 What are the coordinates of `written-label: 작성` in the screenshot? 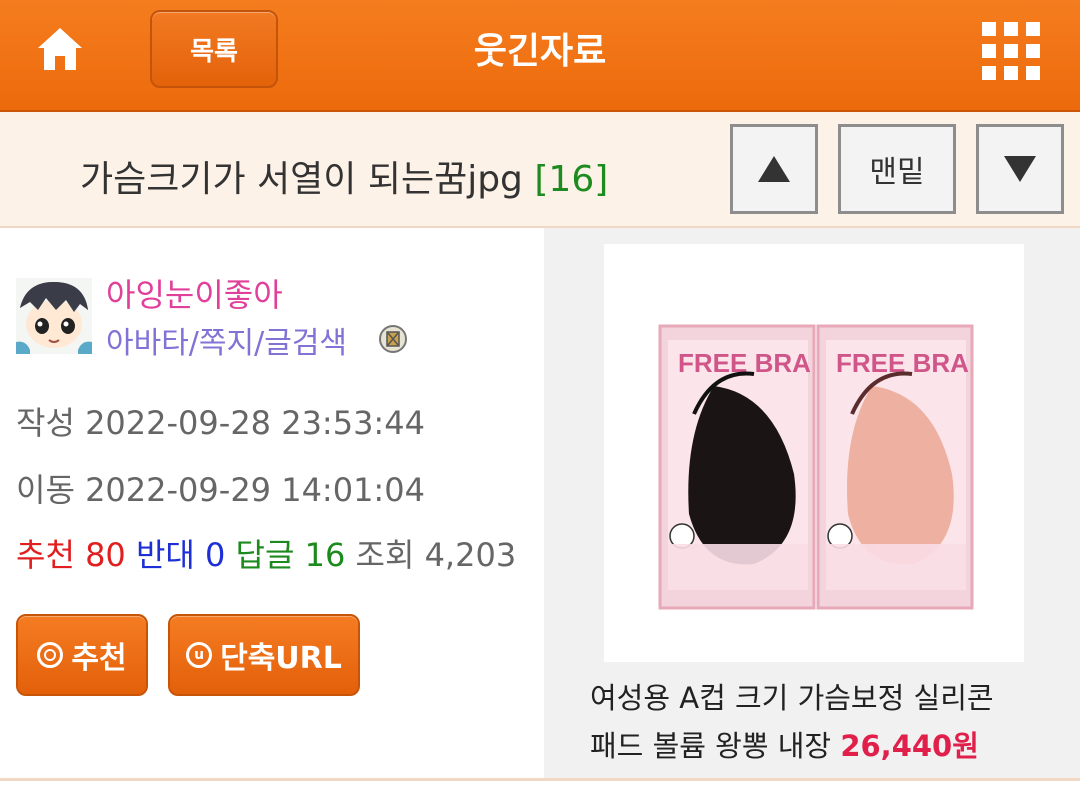 It's located at (45, 423).